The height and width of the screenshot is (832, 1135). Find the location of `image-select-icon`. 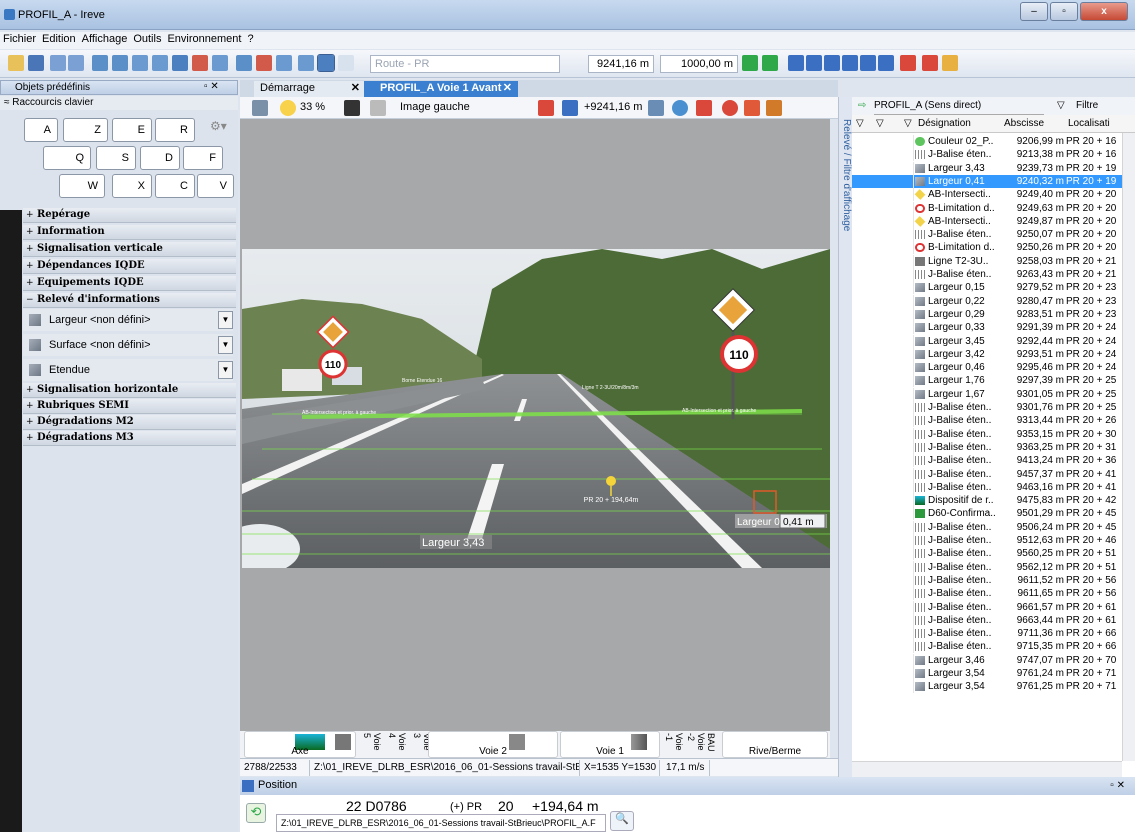

image-select-icon is located at coordinates (378, 108).